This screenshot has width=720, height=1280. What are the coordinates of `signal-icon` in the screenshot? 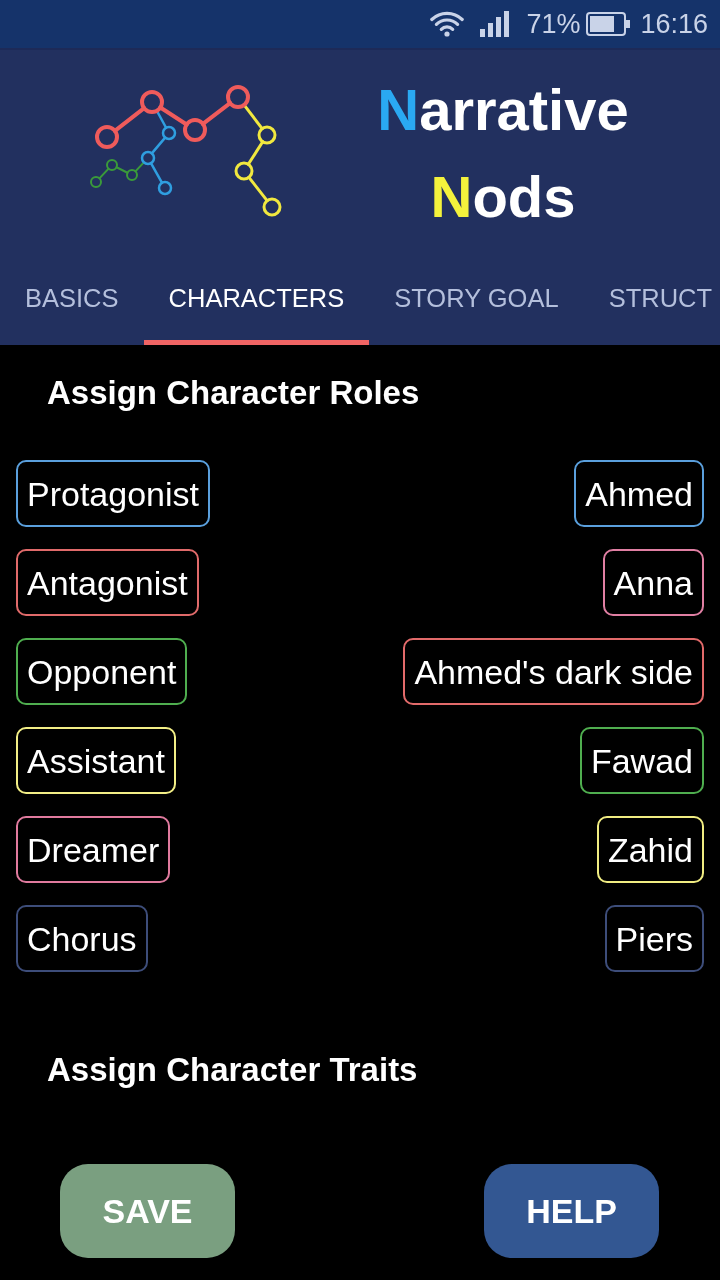 It's located at (495, 24).